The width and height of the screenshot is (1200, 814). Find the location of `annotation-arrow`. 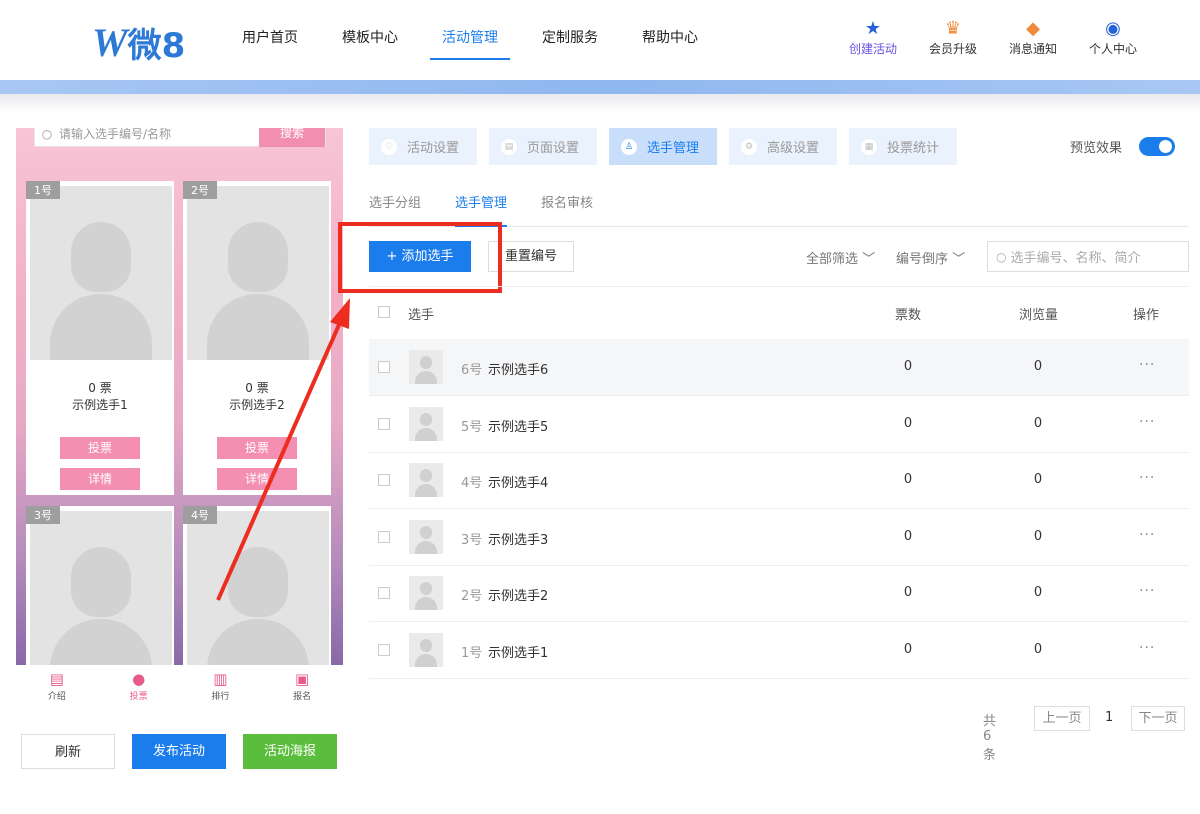

annotation-arrow is located at coordinates (283, 449).